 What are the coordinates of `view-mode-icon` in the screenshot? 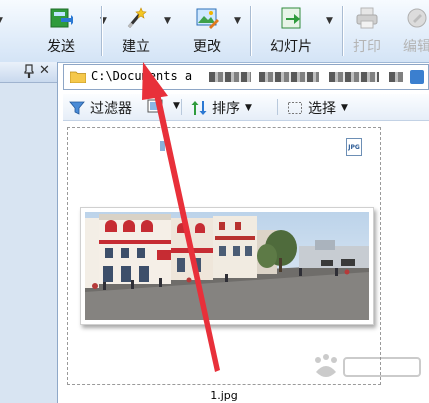 It's located at (155, 106).